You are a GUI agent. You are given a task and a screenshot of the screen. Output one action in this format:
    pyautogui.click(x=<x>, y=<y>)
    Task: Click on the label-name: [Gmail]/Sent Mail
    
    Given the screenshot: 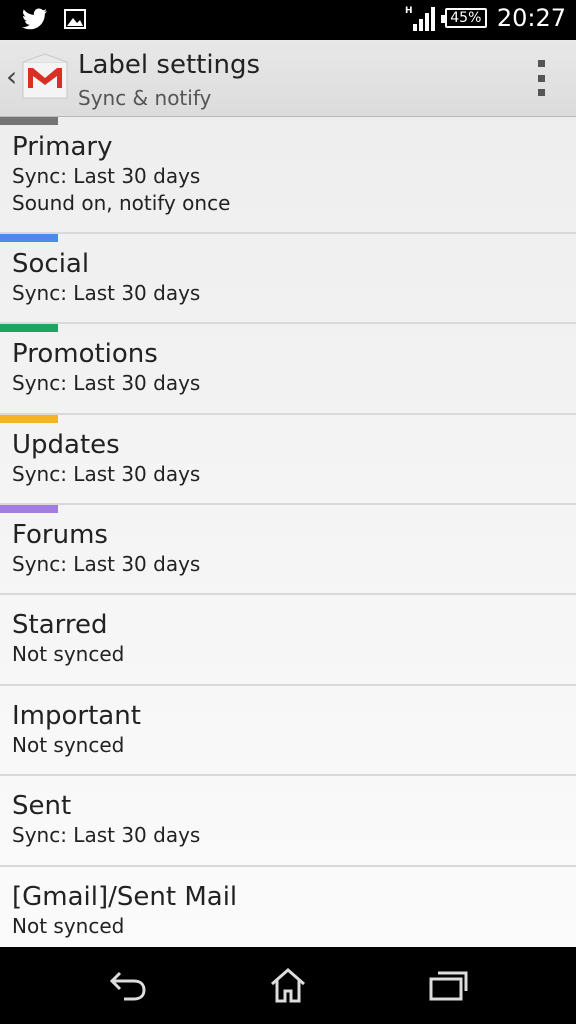 What is the action you would take?
    pyautogui.click(x=125, y=897)
    